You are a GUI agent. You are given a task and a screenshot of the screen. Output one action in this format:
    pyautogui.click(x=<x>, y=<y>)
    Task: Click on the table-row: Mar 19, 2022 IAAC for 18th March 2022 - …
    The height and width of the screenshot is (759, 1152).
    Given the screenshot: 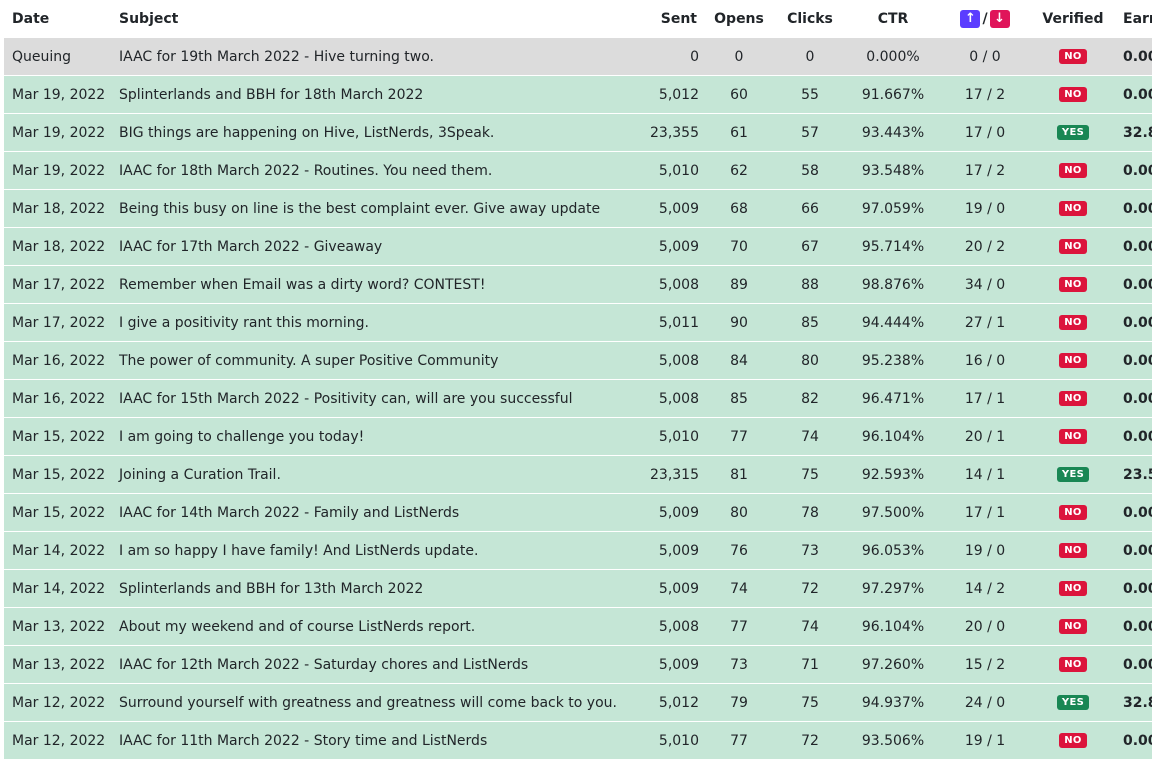 What is the action you would take?
    pyautogui.click(x=578, y=171)
    